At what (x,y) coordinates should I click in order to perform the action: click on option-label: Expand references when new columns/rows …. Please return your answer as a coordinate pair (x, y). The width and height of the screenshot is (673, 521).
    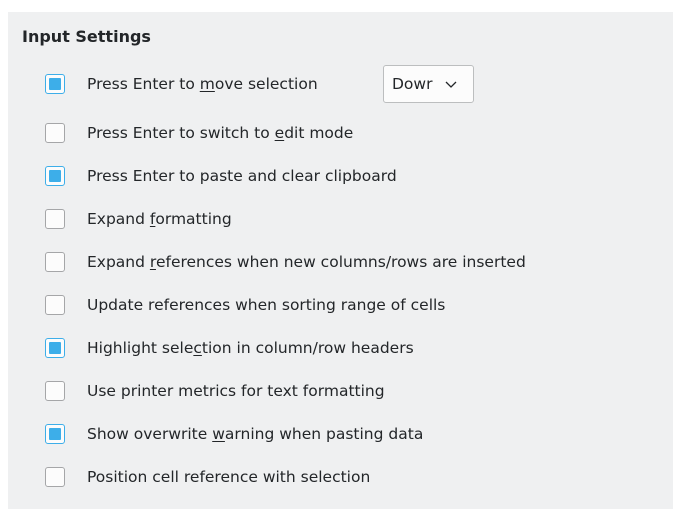
    Looking at the image, I should click on (306, 262).